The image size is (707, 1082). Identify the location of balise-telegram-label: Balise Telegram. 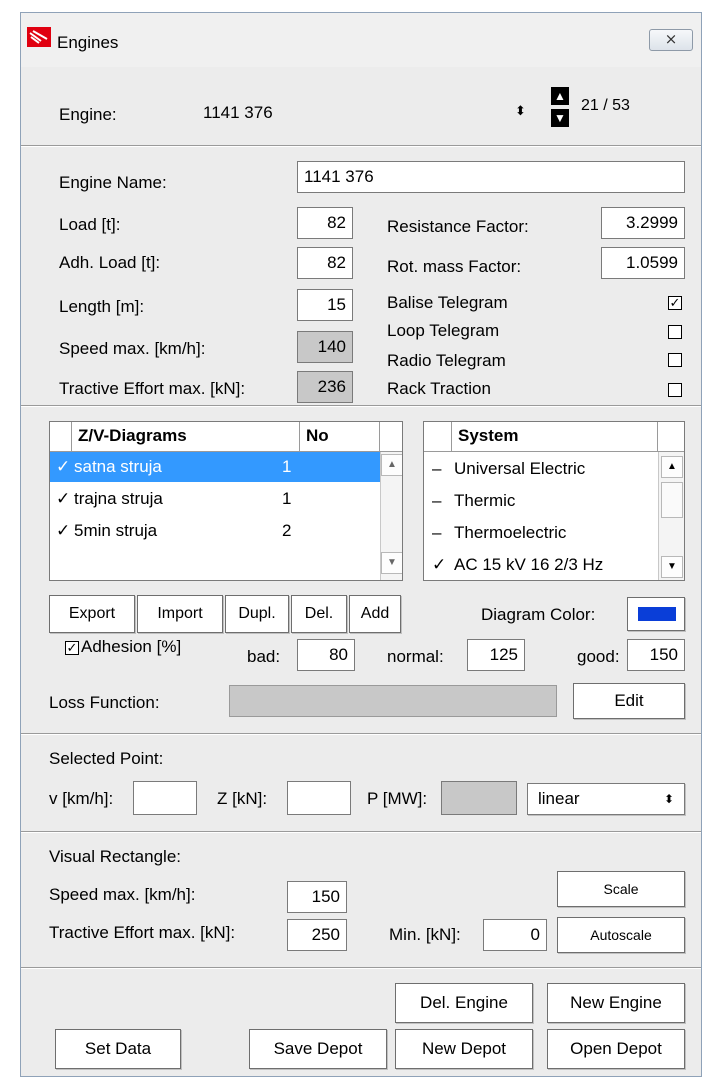
(447, 302).